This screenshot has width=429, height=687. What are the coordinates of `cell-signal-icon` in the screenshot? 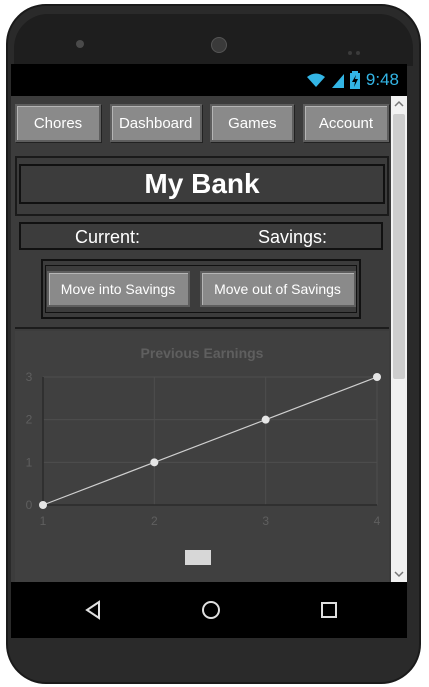 It's located at (337, 81).